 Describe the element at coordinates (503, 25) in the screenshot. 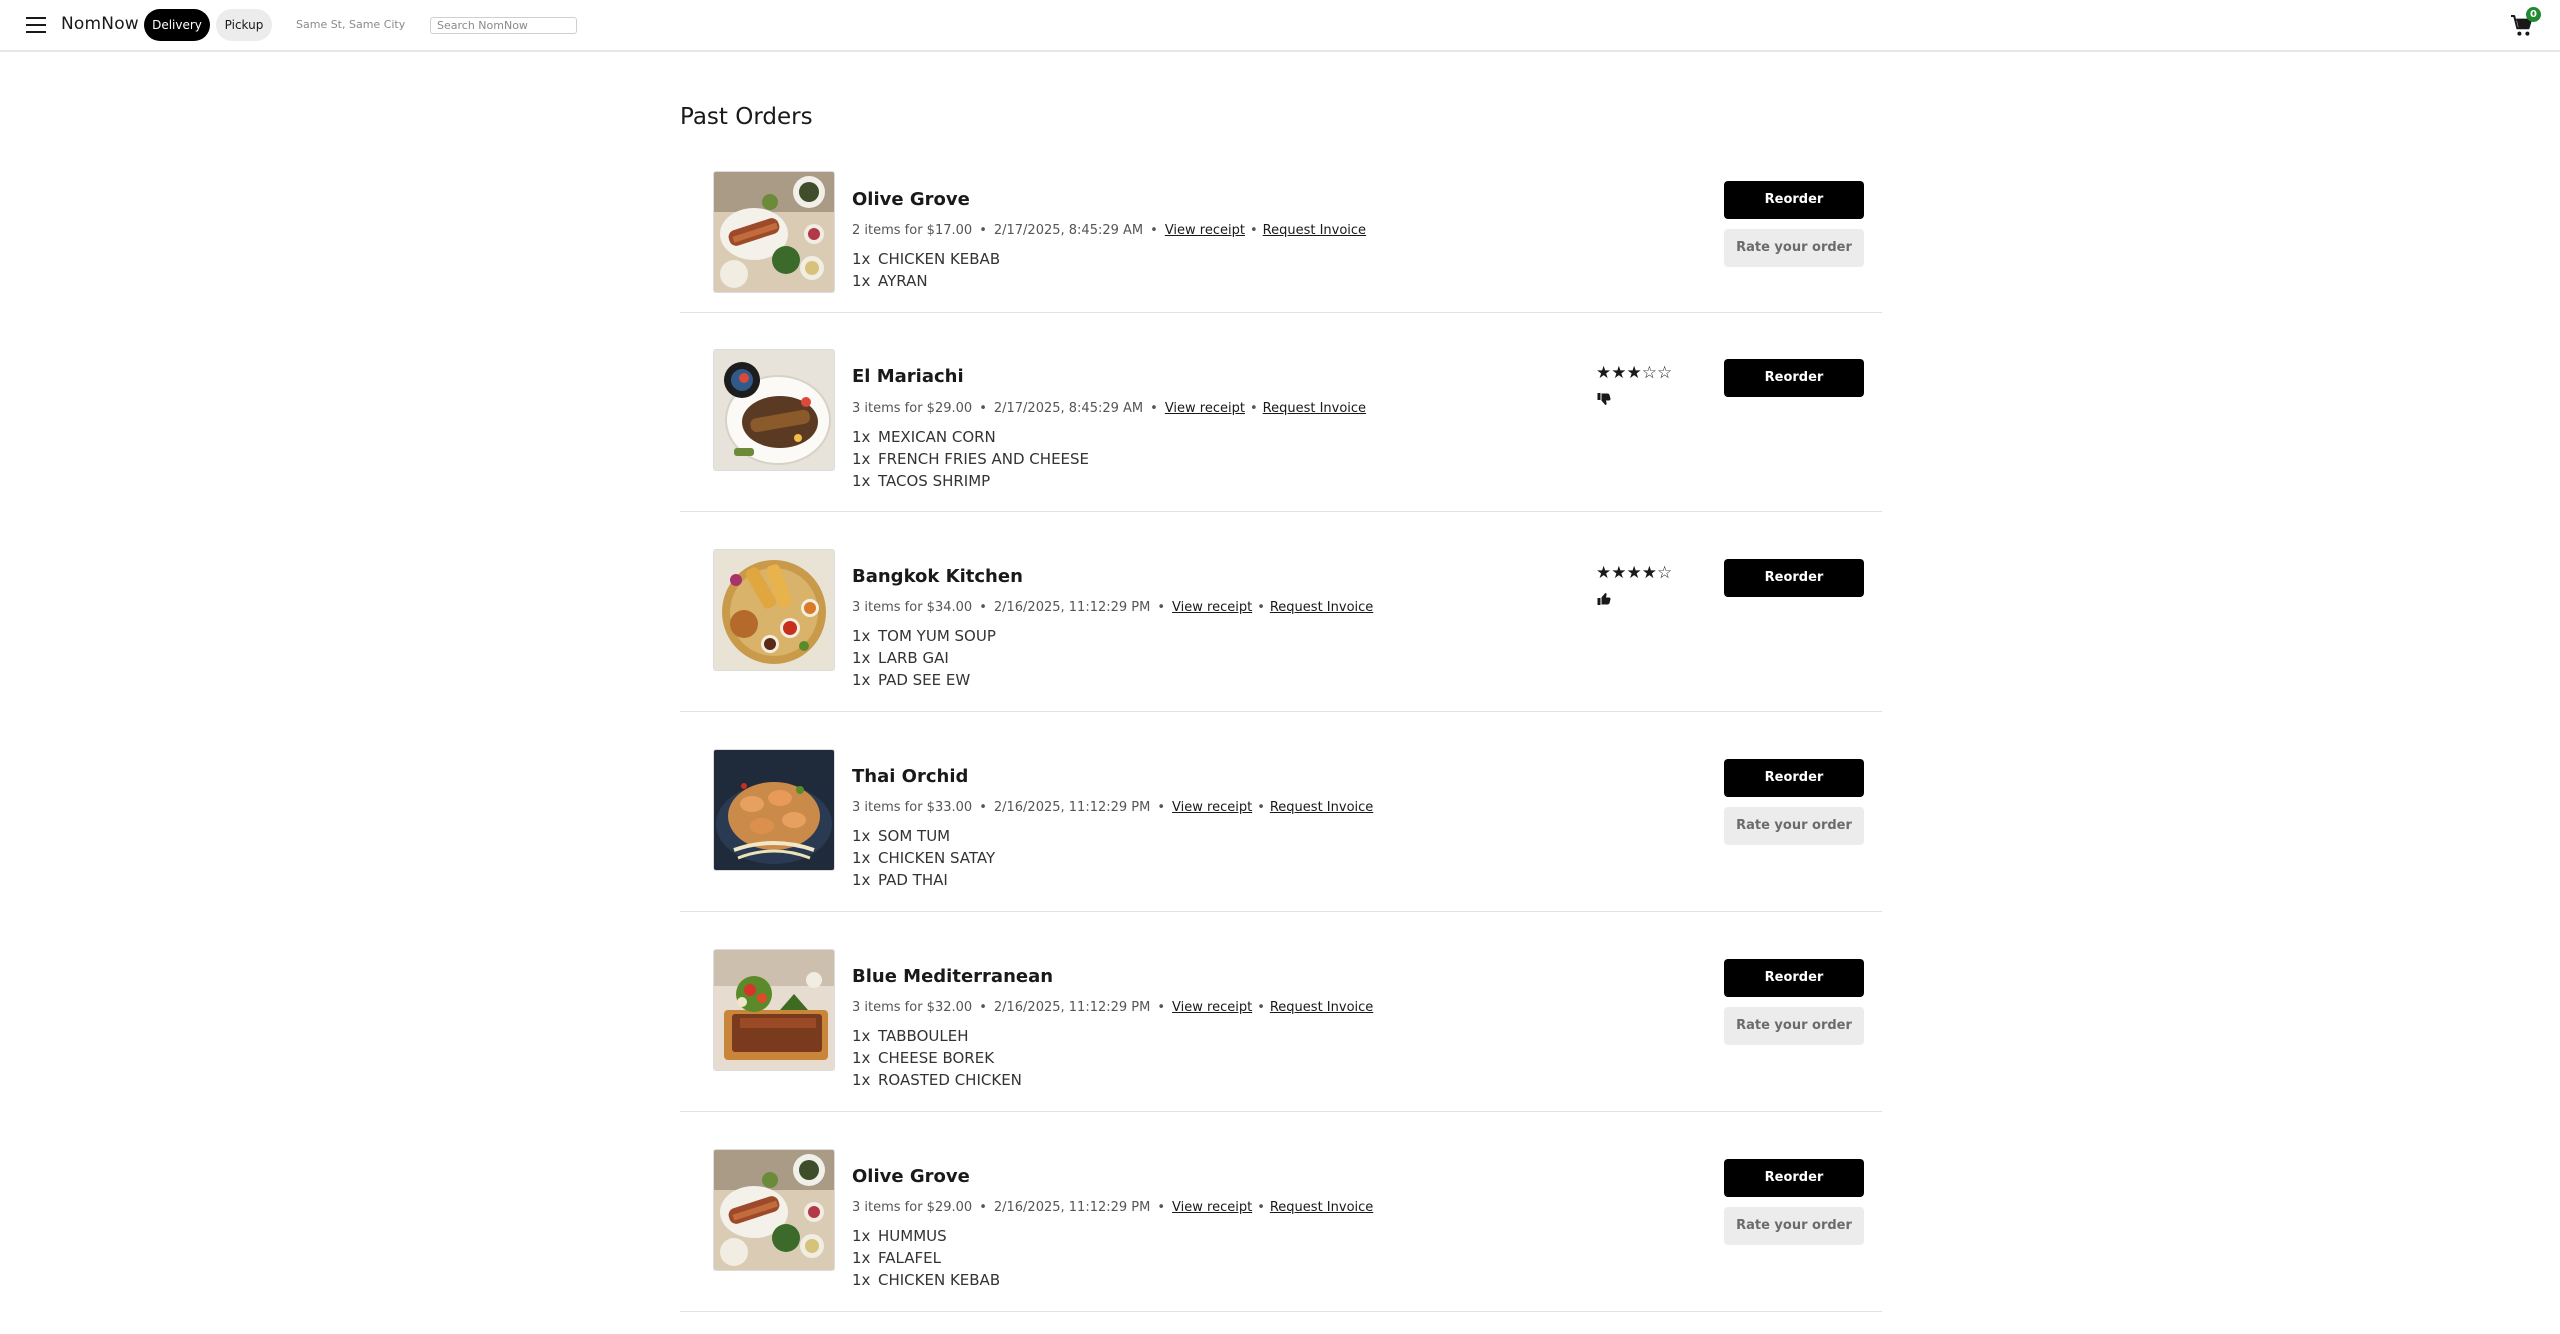

I see `search-input` at that location.